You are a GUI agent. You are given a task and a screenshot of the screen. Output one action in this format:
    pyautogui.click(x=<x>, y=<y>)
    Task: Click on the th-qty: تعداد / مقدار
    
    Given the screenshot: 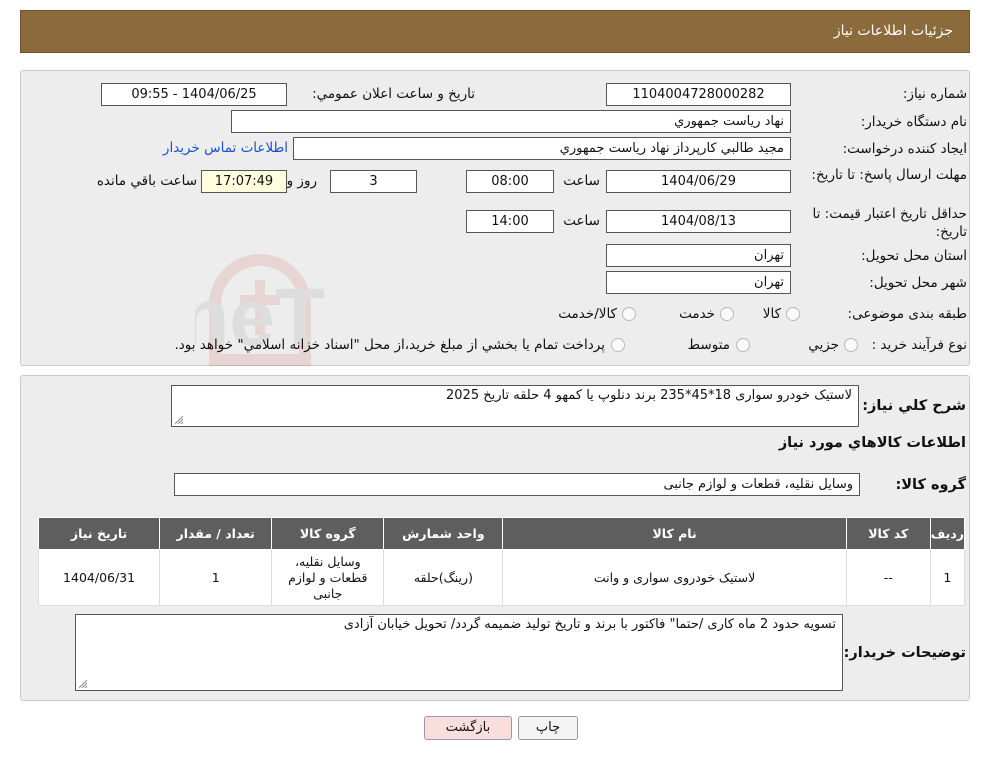 What is the action you would take?
    pyautogui.click(x=216, y=533)
    